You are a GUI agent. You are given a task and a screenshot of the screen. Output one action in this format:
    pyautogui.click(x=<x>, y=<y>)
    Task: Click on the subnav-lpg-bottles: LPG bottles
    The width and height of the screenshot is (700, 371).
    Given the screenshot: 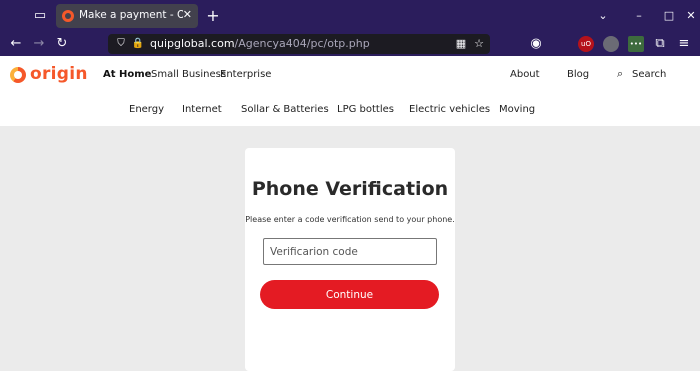 What is the action you would take?
    pyautogui.click(x=365, y=109)
    